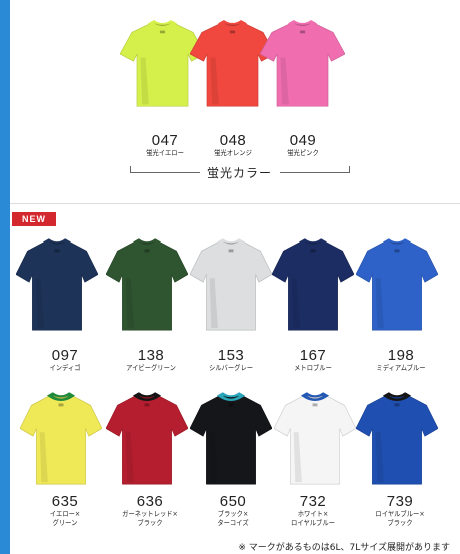  What do you see at coordinates (240, 173) in the screenshot?
I see `fluorescent-group-label: 蛍光カラー` at bounding box center [240, 173].